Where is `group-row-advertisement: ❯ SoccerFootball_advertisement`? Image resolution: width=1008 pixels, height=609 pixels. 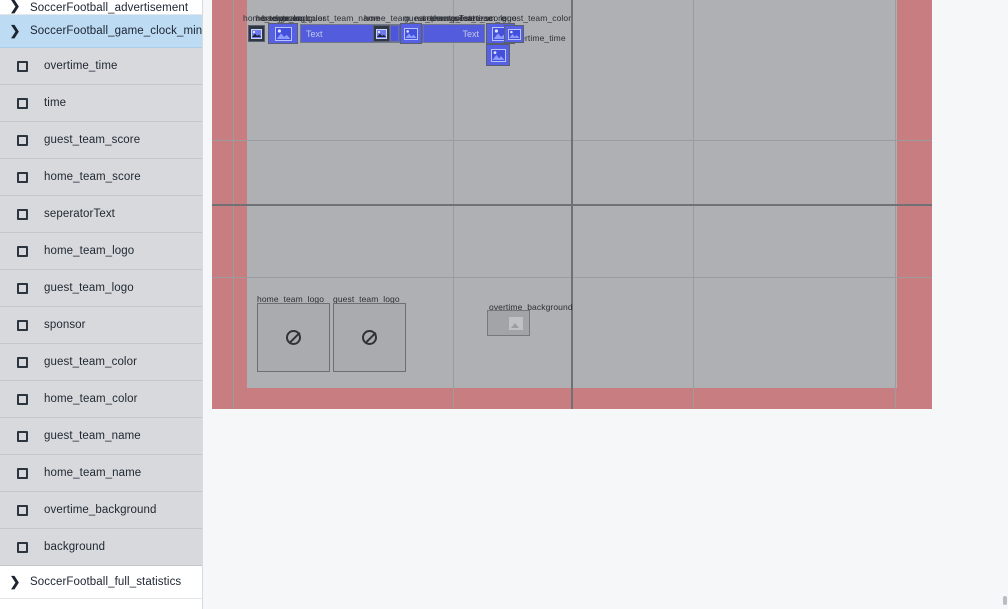 group-row-advertisement: ❯ SoccerFootball_advertisement is located at coordinates (101, 7).